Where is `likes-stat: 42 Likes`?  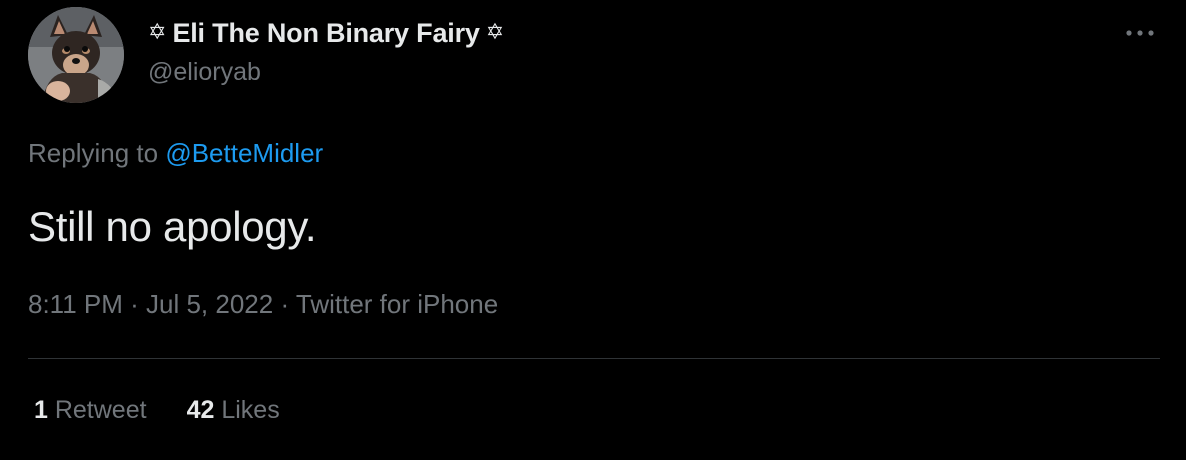
likes-stat: 42 Likes is located at coordinates (233, 410).